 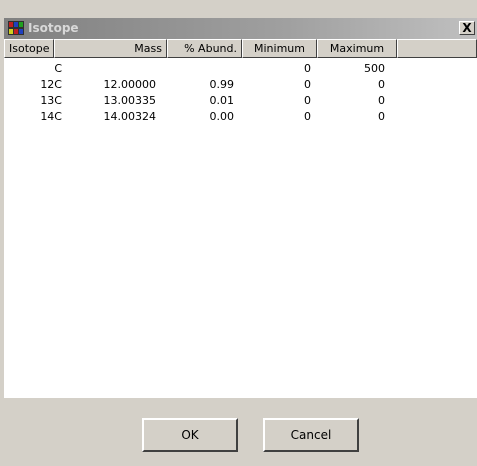 I want to click on cell-abundance: 0.99, so click(x=222, y=84).